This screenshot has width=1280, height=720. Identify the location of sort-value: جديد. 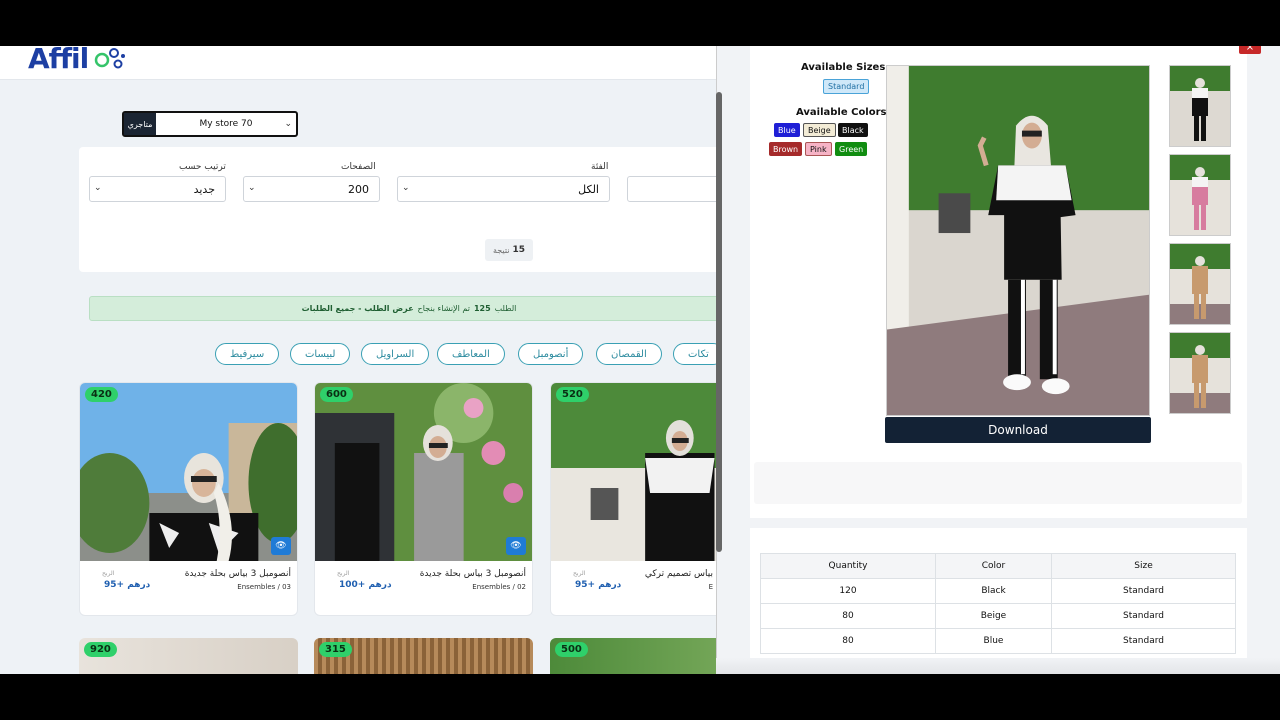
(204, 189).